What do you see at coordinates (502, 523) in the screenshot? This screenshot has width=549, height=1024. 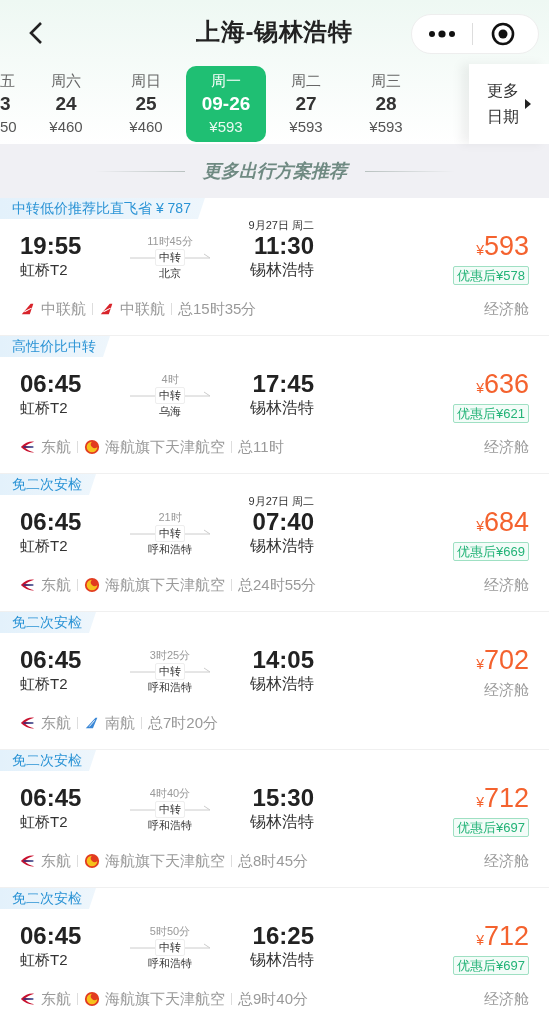 I see `price: ¥684` at bounding box center [502, 523].